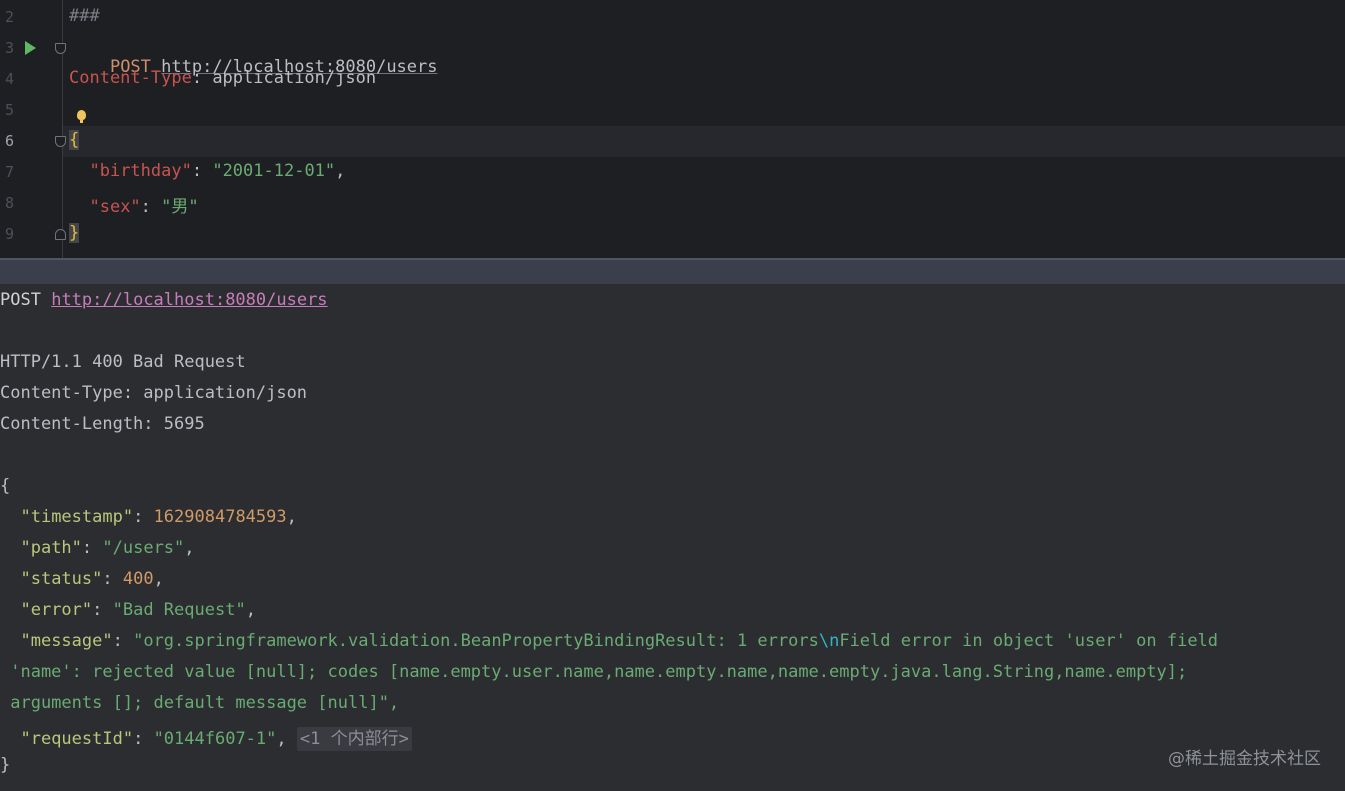 Image resolution: width=1345 pixels, height=791 pixels. I want to click on json-field-timestamp: "timestamp": 1629084784593,, so click(158, 517).